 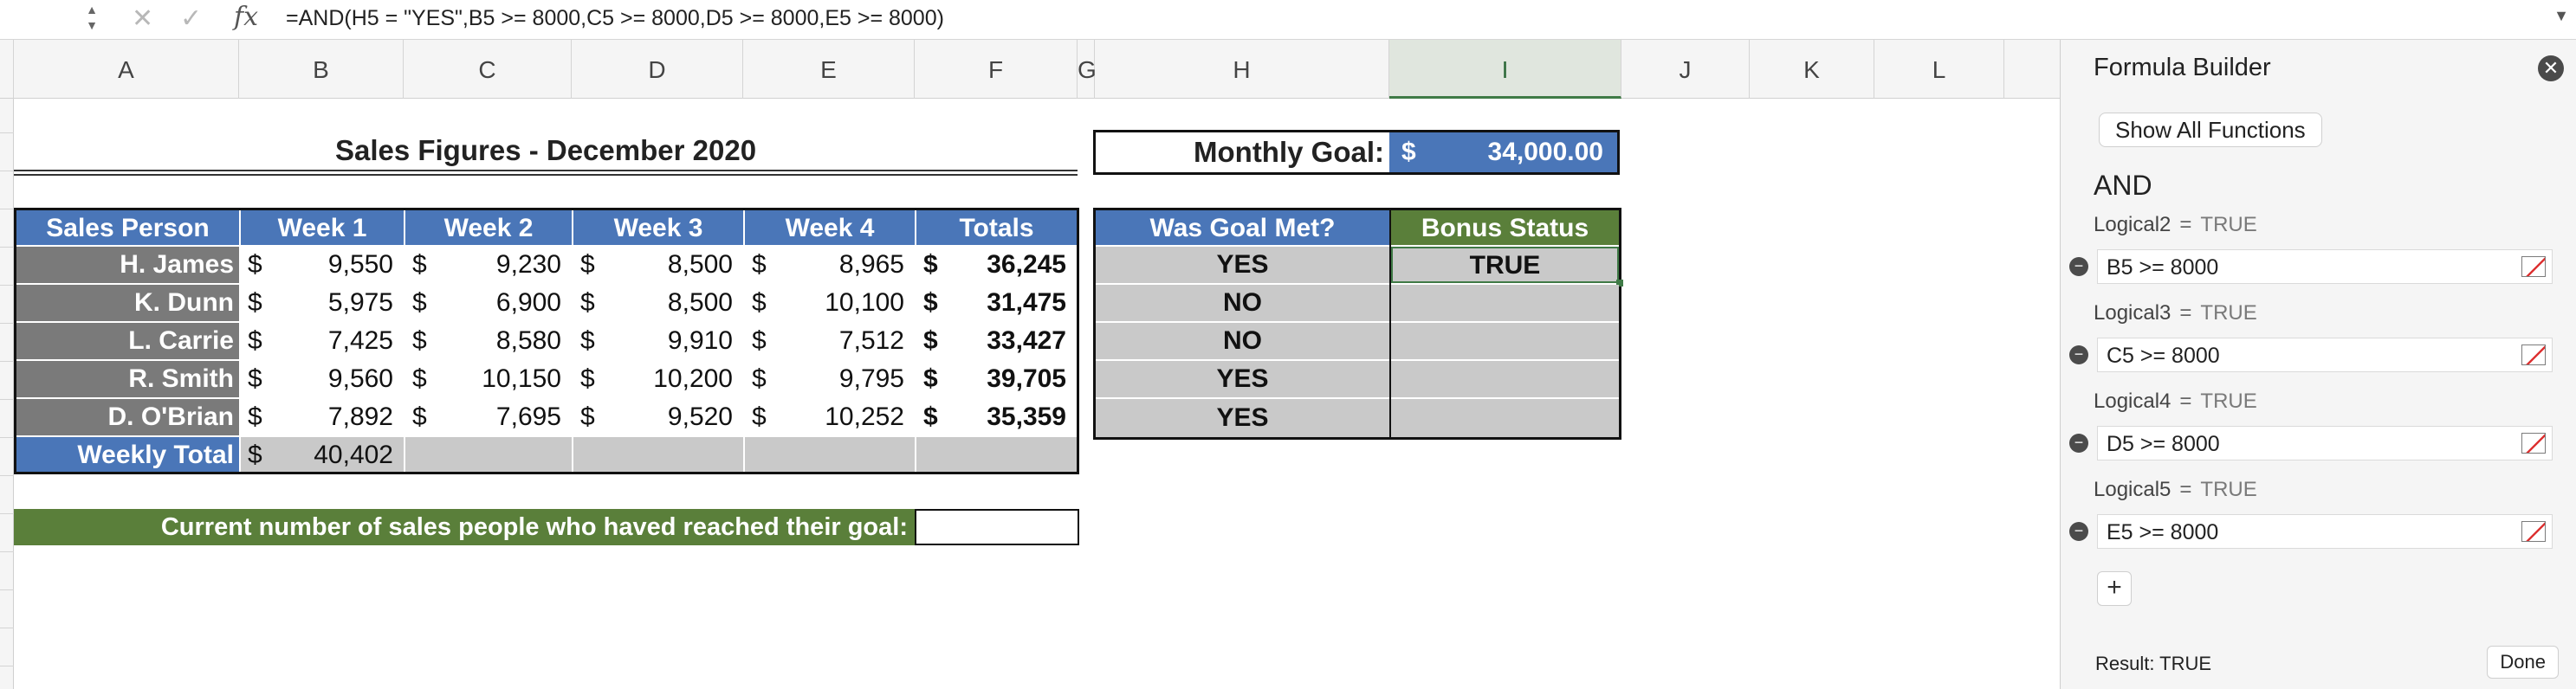 I want to click on column-header-f: F, so click(x=996, y=69).